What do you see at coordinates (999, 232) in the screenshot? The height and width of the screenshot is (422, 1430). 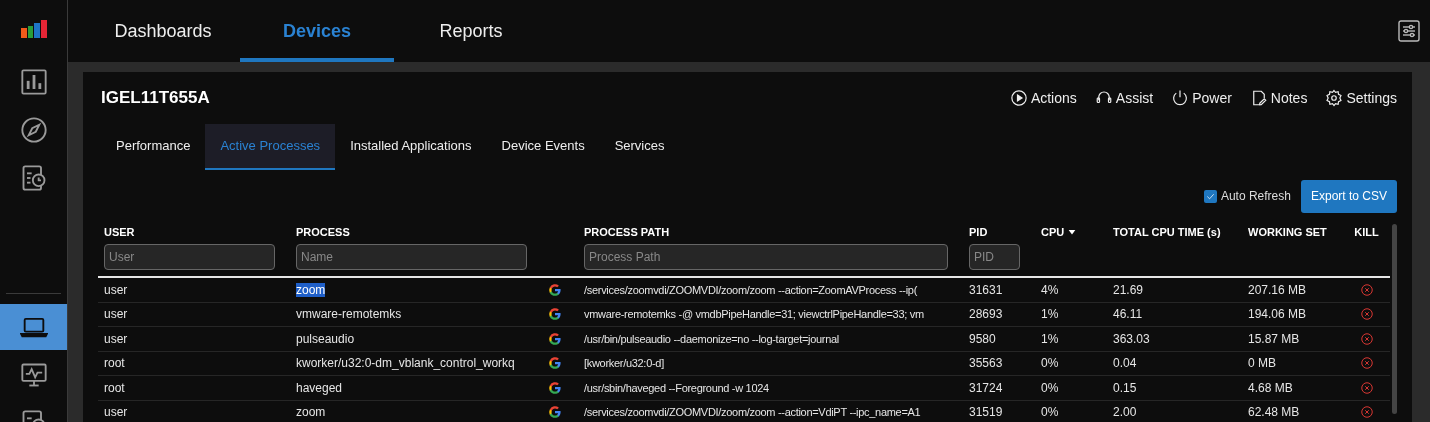 I see `column-header: PID` at bounding box center [999, 232].